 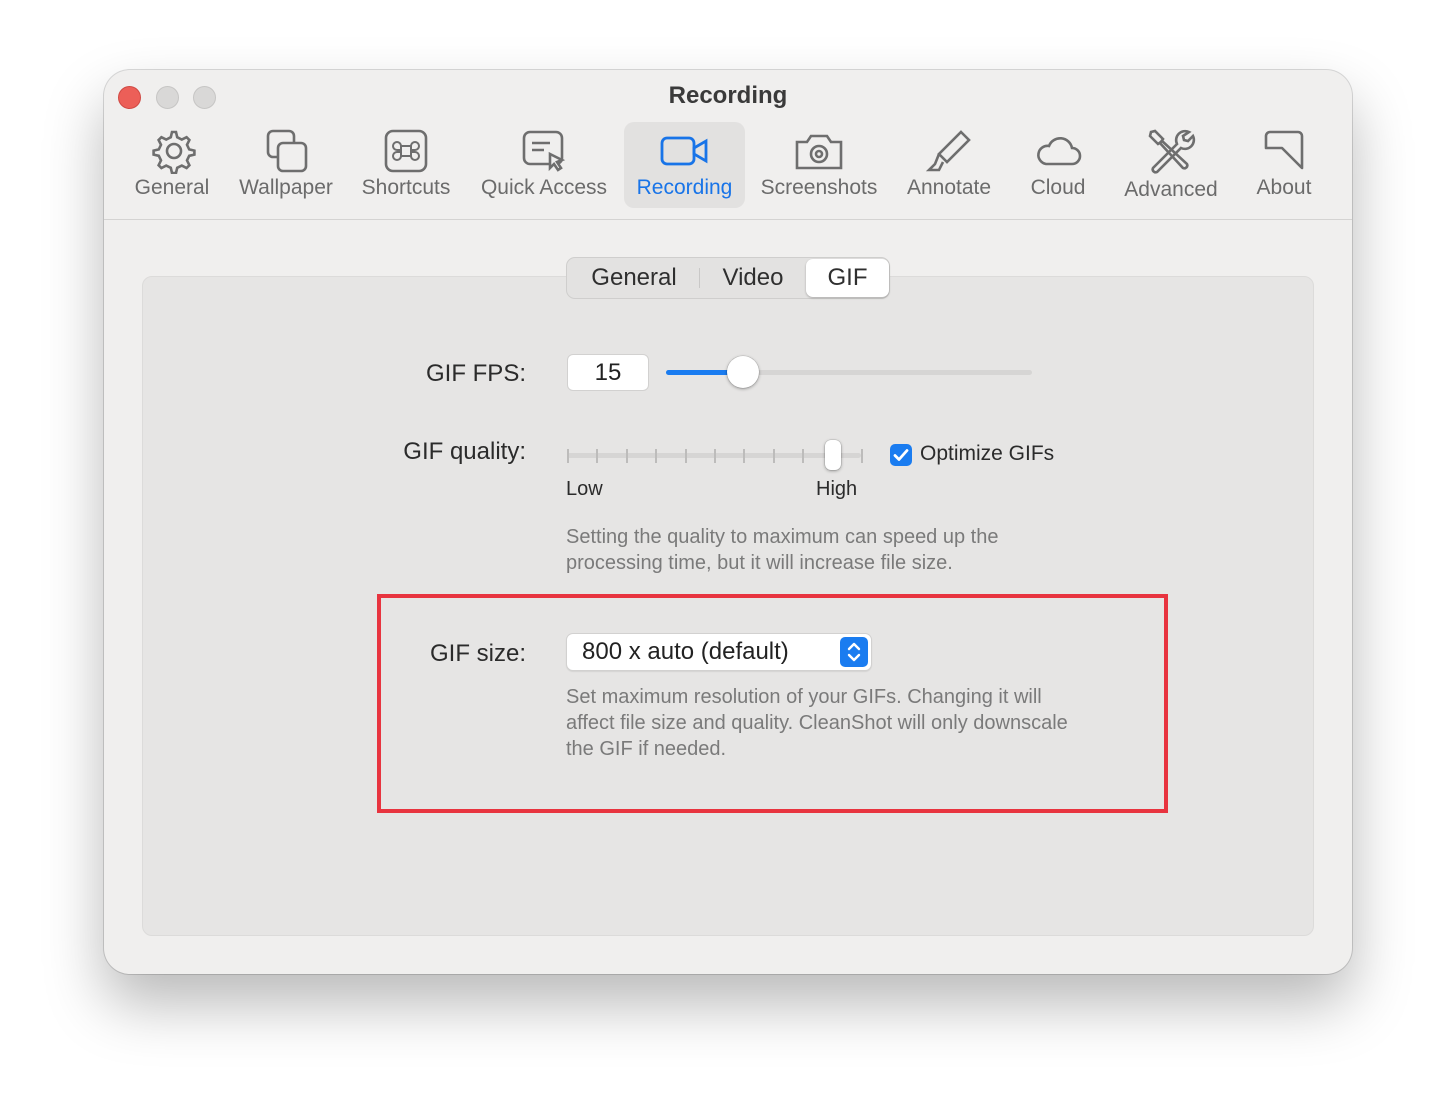 I want to click on gif-quality-label: GIF quality:, so click(x=464, y=451).